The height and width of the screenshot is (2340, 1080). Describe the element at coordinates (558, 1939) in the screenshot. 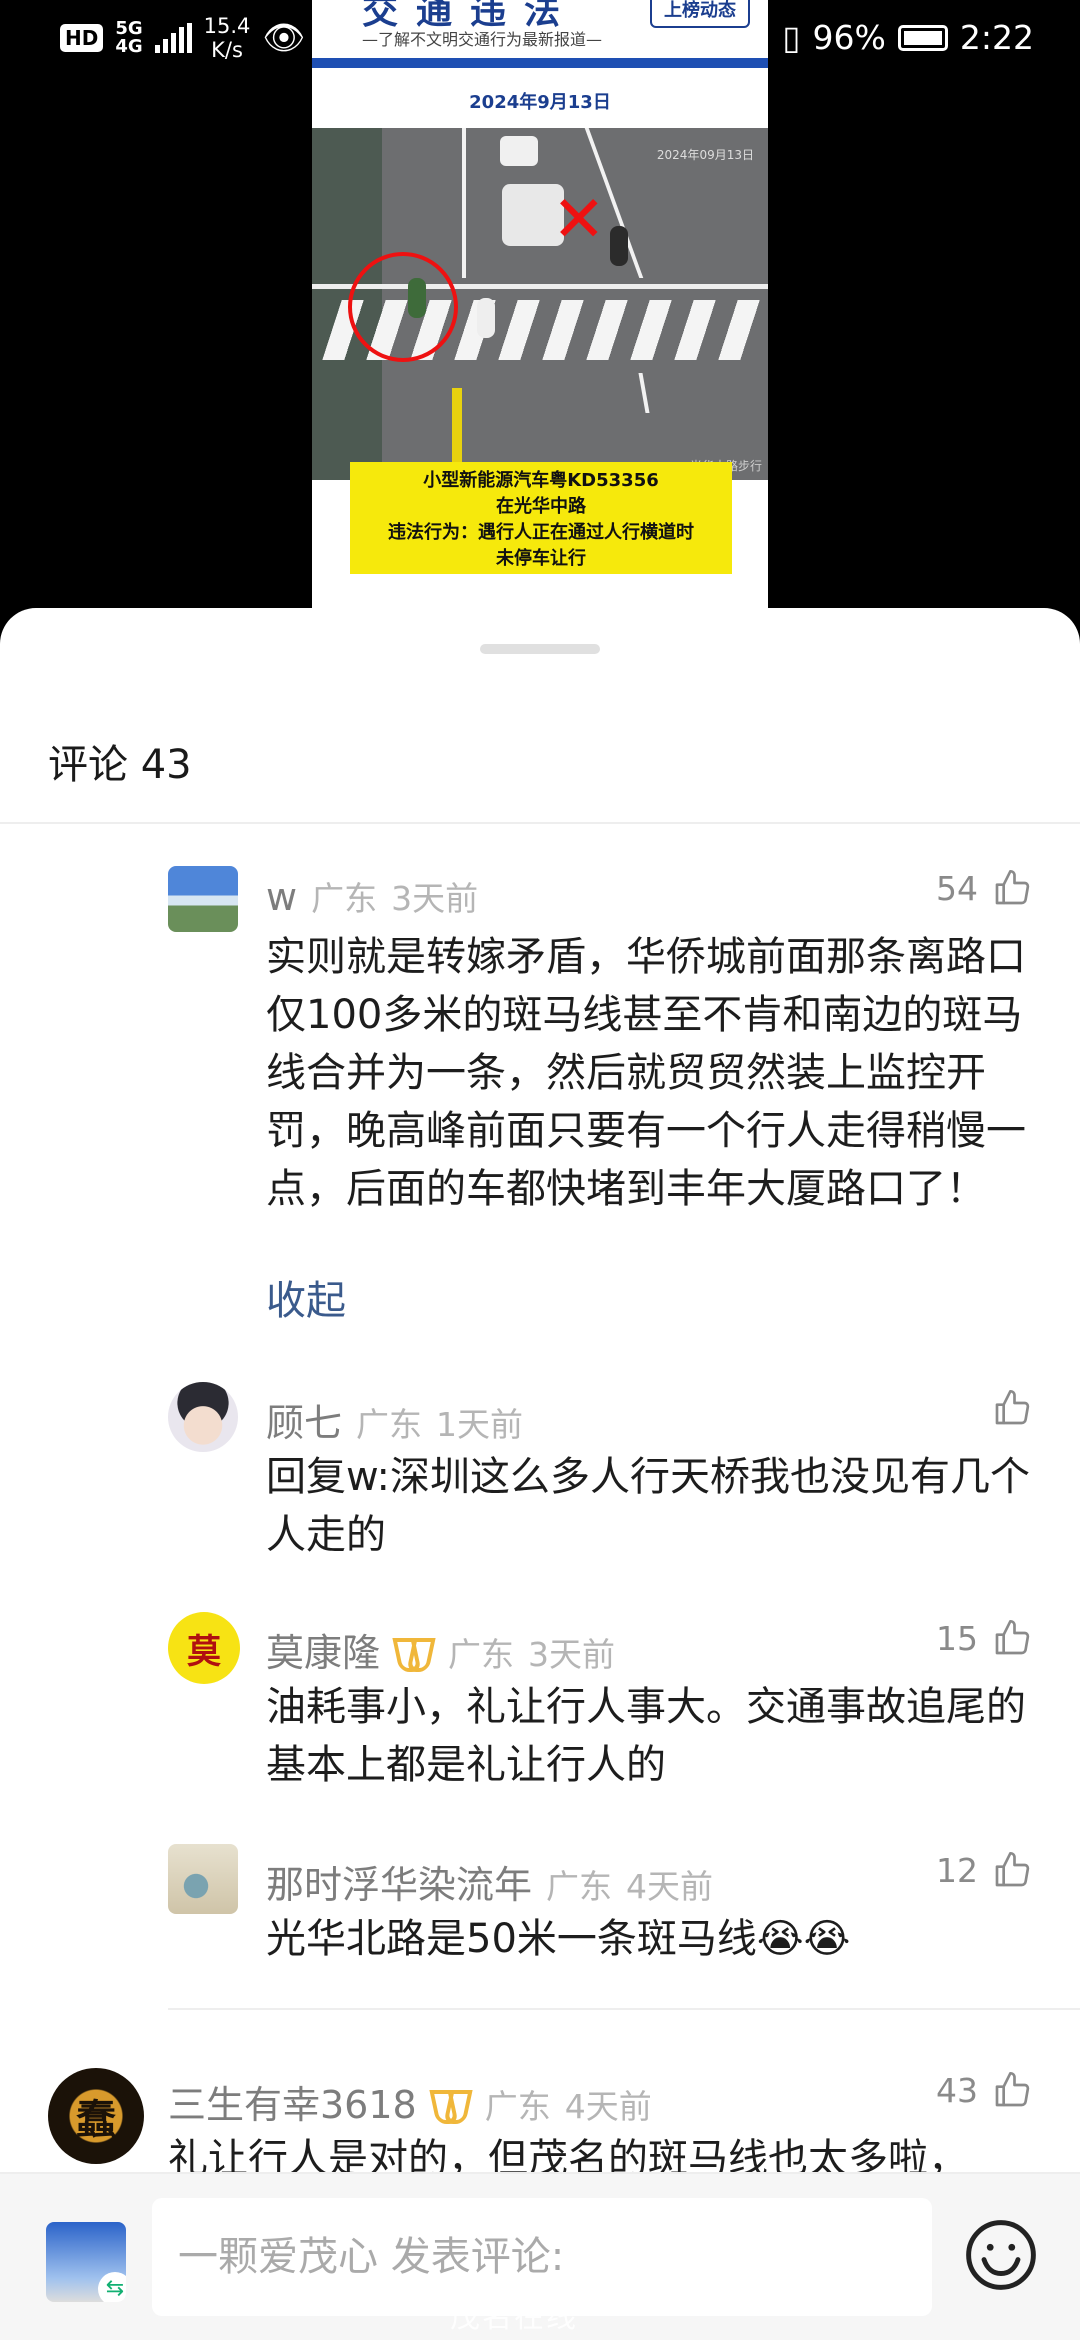

I see `comment-text: 光华北路是50米一条斑马线😭😭` at that location.